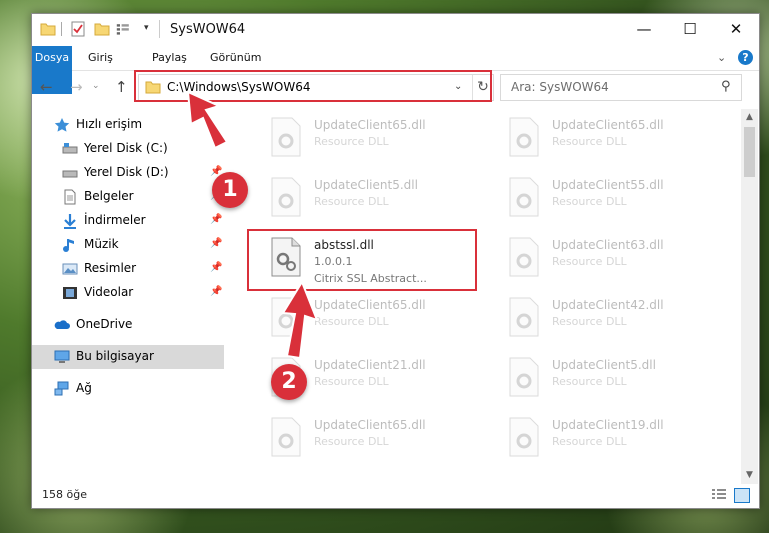 The image size is (769, 533). I want to click on documents-icon, so click(70, 197).